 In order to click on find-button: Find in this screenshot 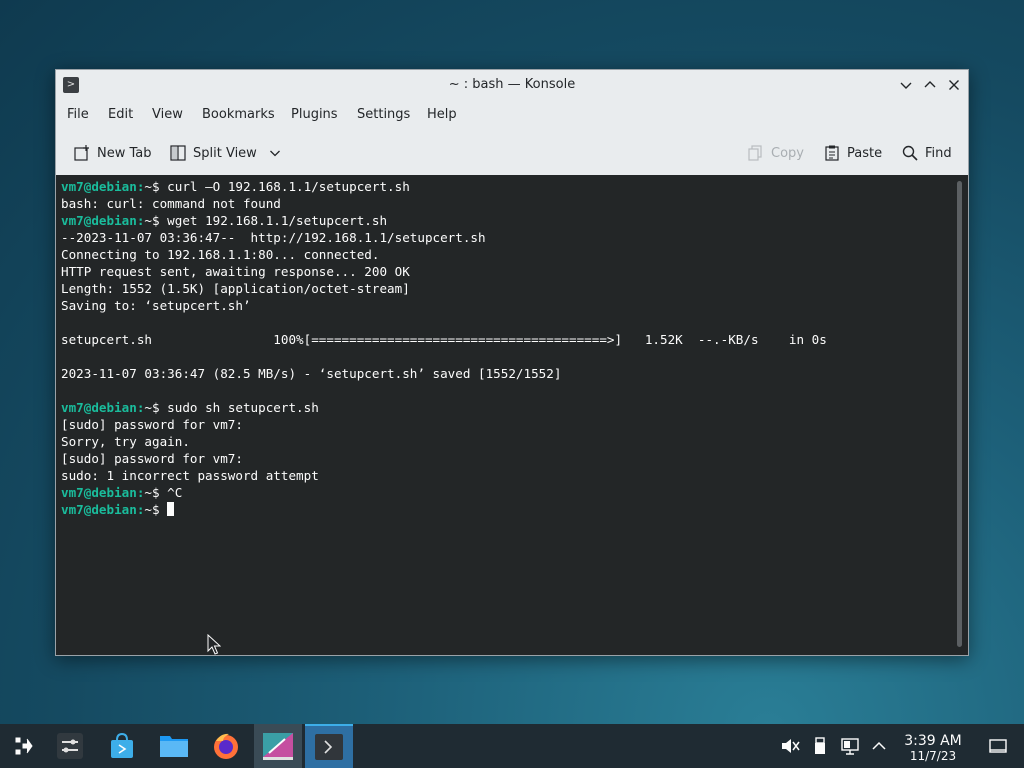, I will do `click(926, 153)`.